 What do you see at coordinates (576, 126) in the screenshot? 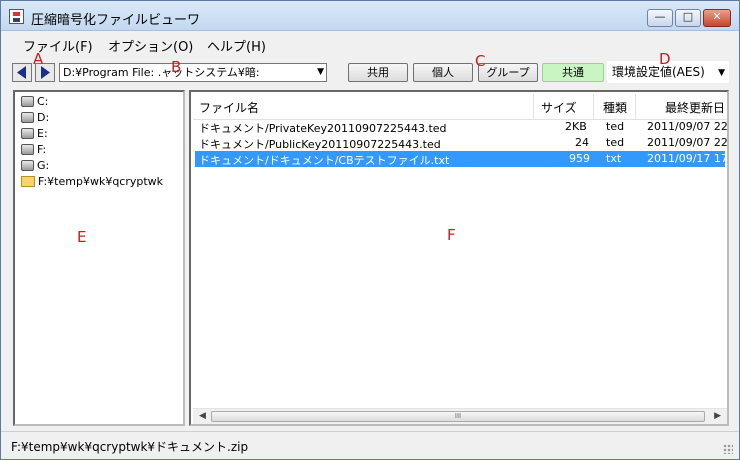
I see `cell-size: 2KB` at bounding box center [576, 126].